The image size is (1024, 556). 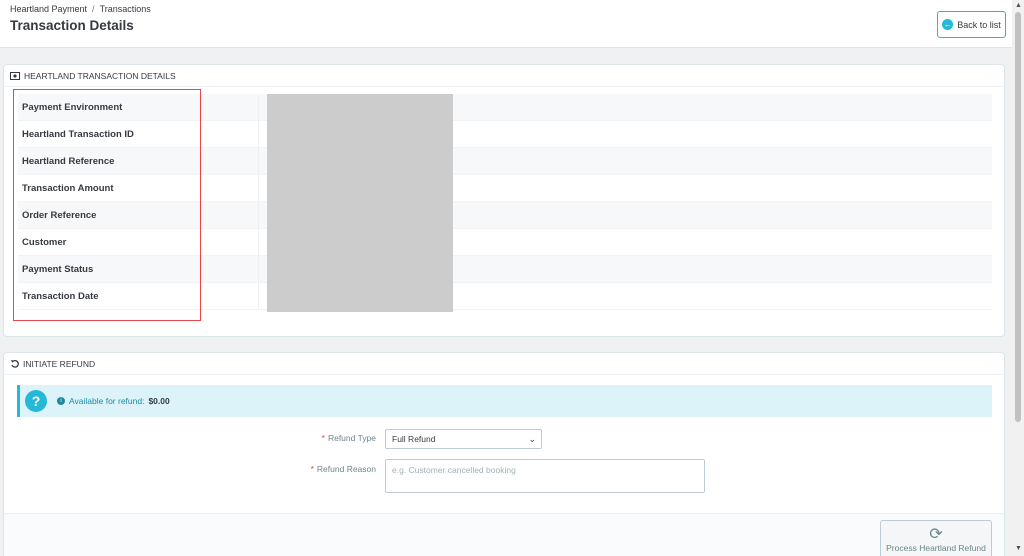 I want to click on vertical-scrollbar: ▲ ▼, so click(x=1018, y=278).